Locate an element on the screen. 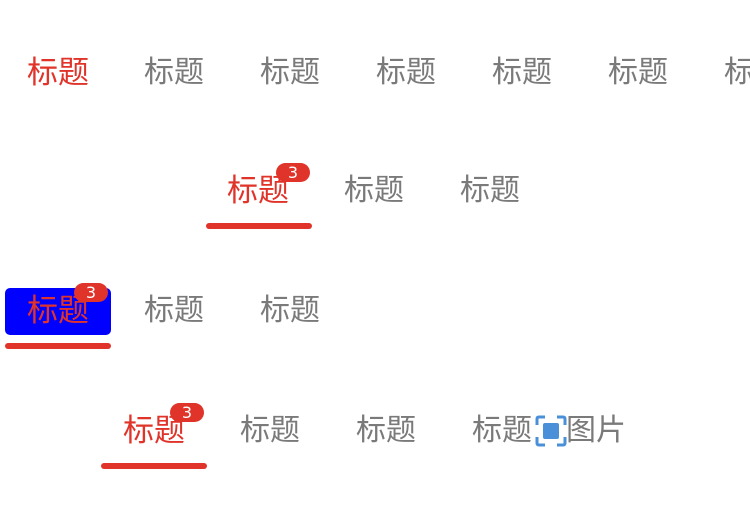  tab-bar-1-tab-5: 标题 is located at coordinates (522, 84).